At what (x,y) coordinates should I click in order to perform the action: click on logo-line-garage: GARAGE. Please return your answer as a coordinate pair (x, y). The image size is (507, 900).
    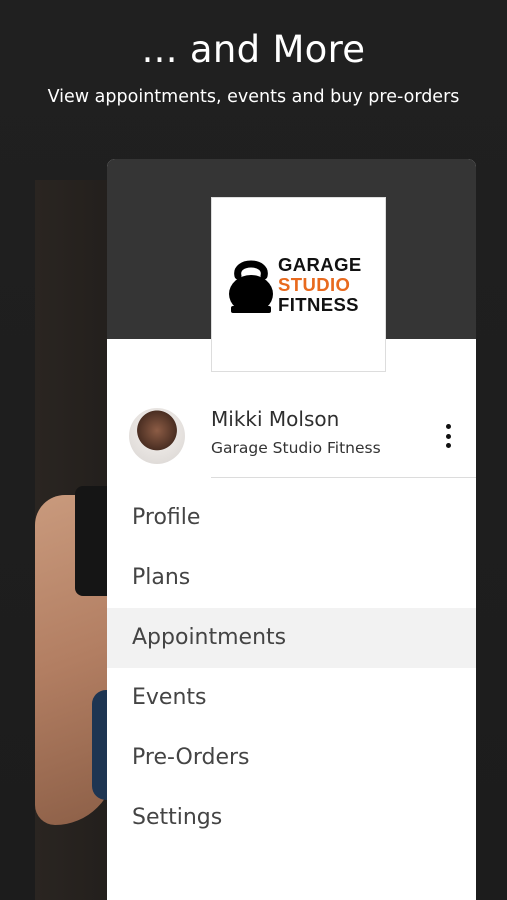
    Looking at the image, I should click on (320, 264).